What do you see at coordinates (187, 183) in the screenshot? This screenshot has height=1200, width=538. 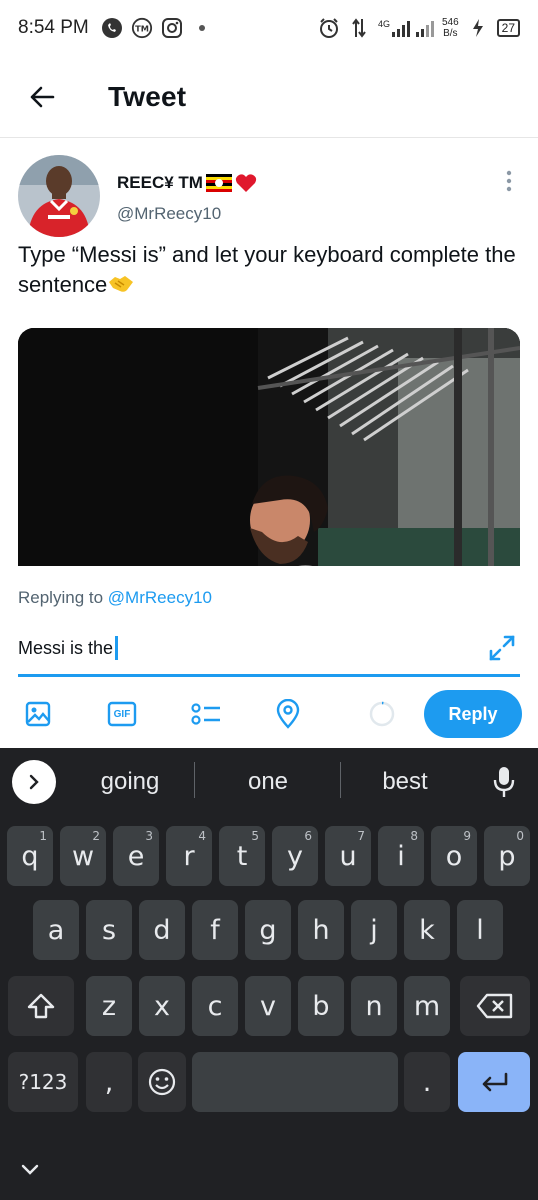 I see `author-name: REEC¥ TM` at bounding box center [187, 183].